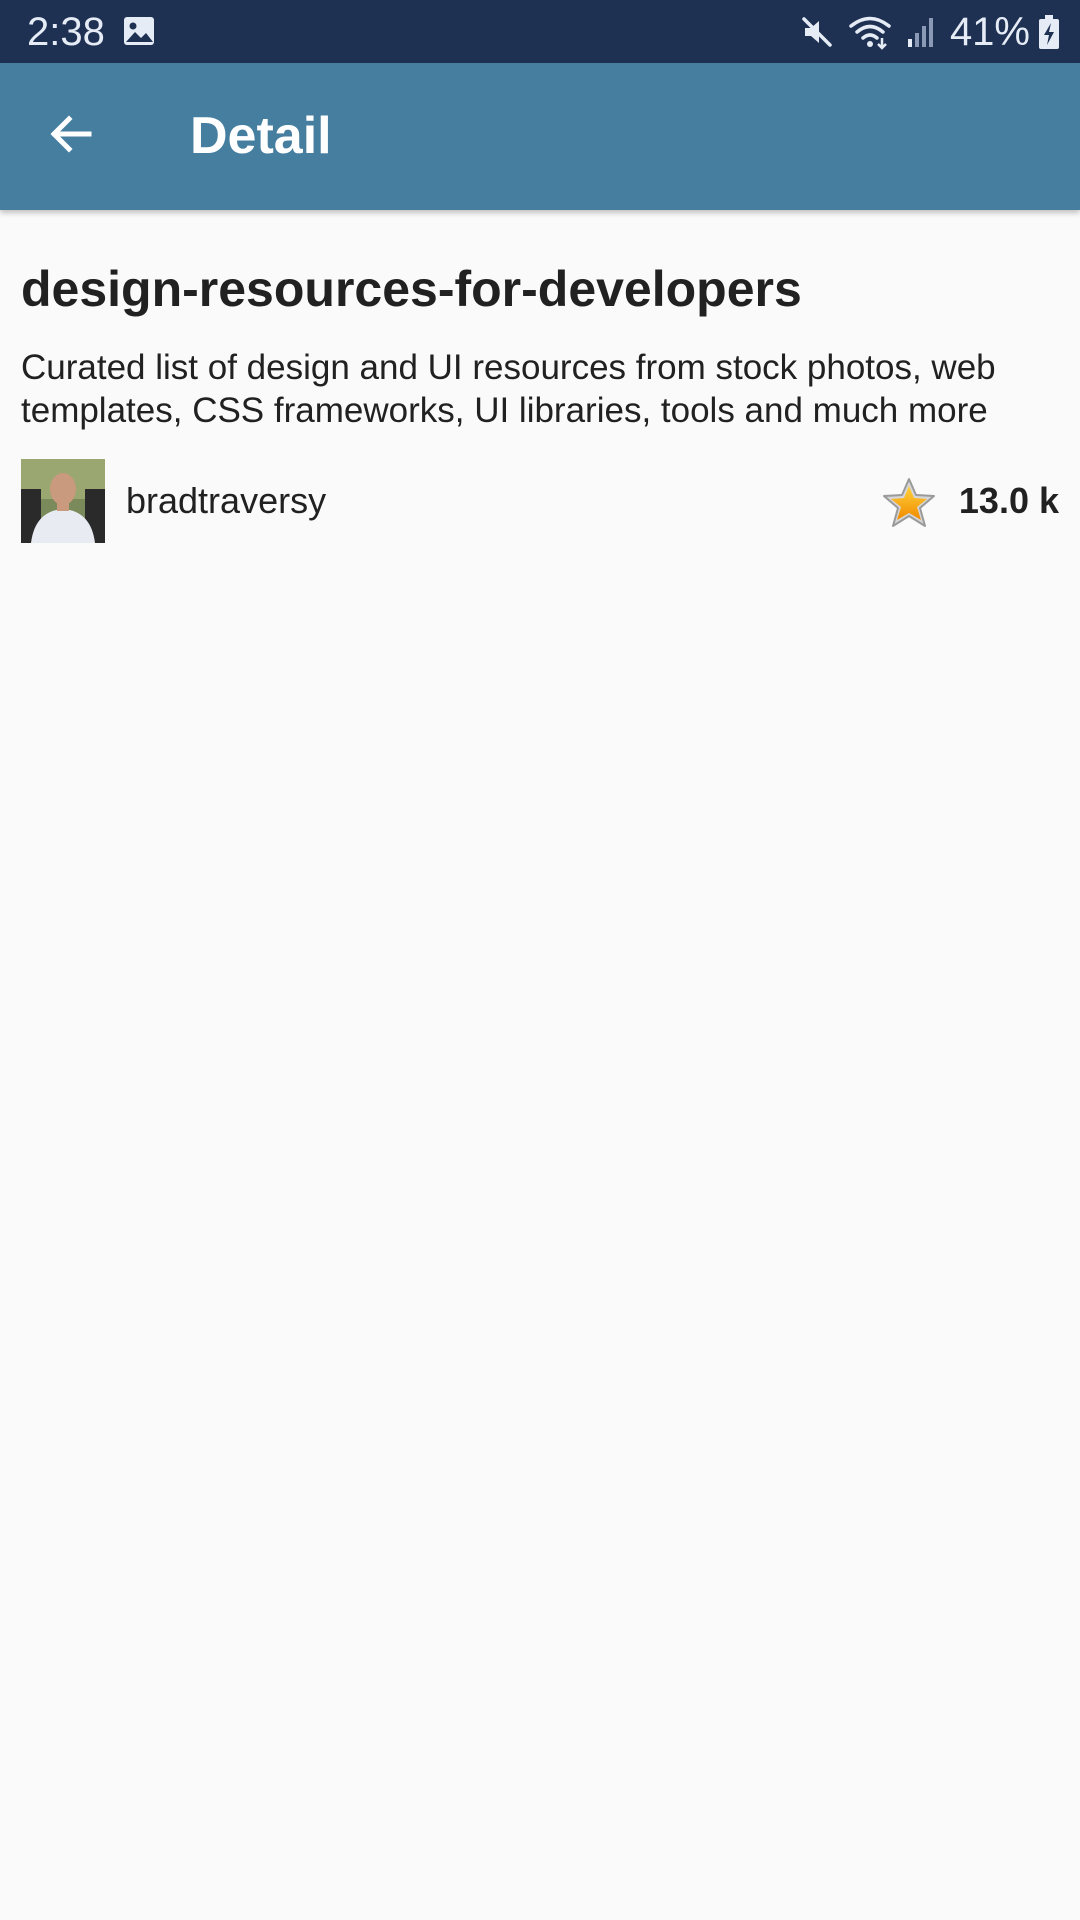 This screenshot has width=1080, height=1920. What do you see at coordinates (540, 136) in the screenshot?
I see `app-bar: Detail` at bounding box center [540, 136].